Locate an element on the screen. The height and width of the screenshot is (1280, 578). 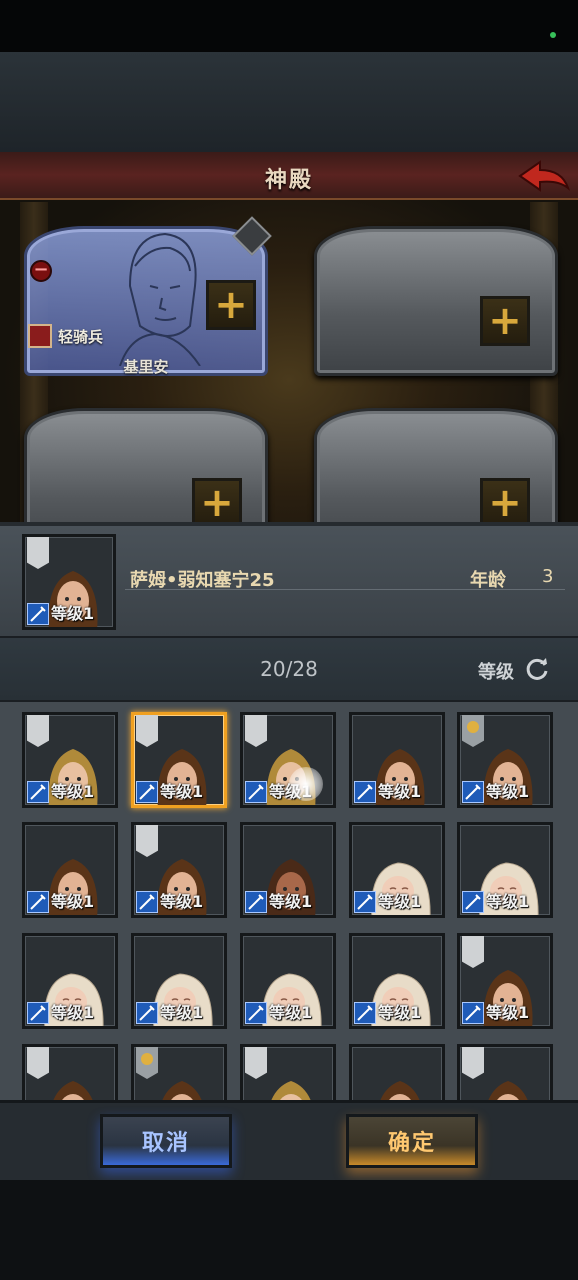
remove-icon: − is located at coordinates (41, 271).